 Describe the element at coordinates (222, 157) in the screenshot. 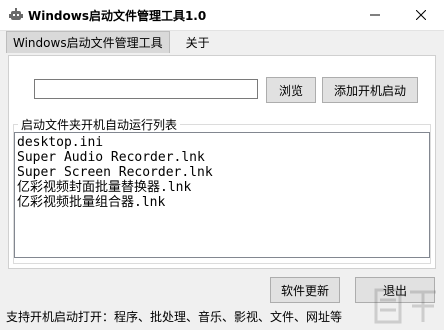

I see `list-item: Super Audio Recorder.lnk` at that location.